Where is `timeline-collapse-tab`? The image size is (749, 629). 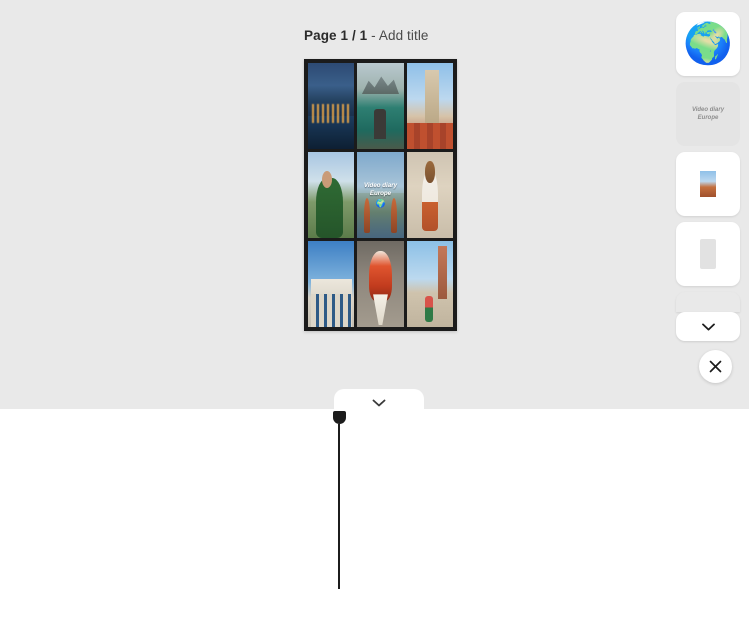
timeline-collapse-tab is located at coordinates (379, 403).